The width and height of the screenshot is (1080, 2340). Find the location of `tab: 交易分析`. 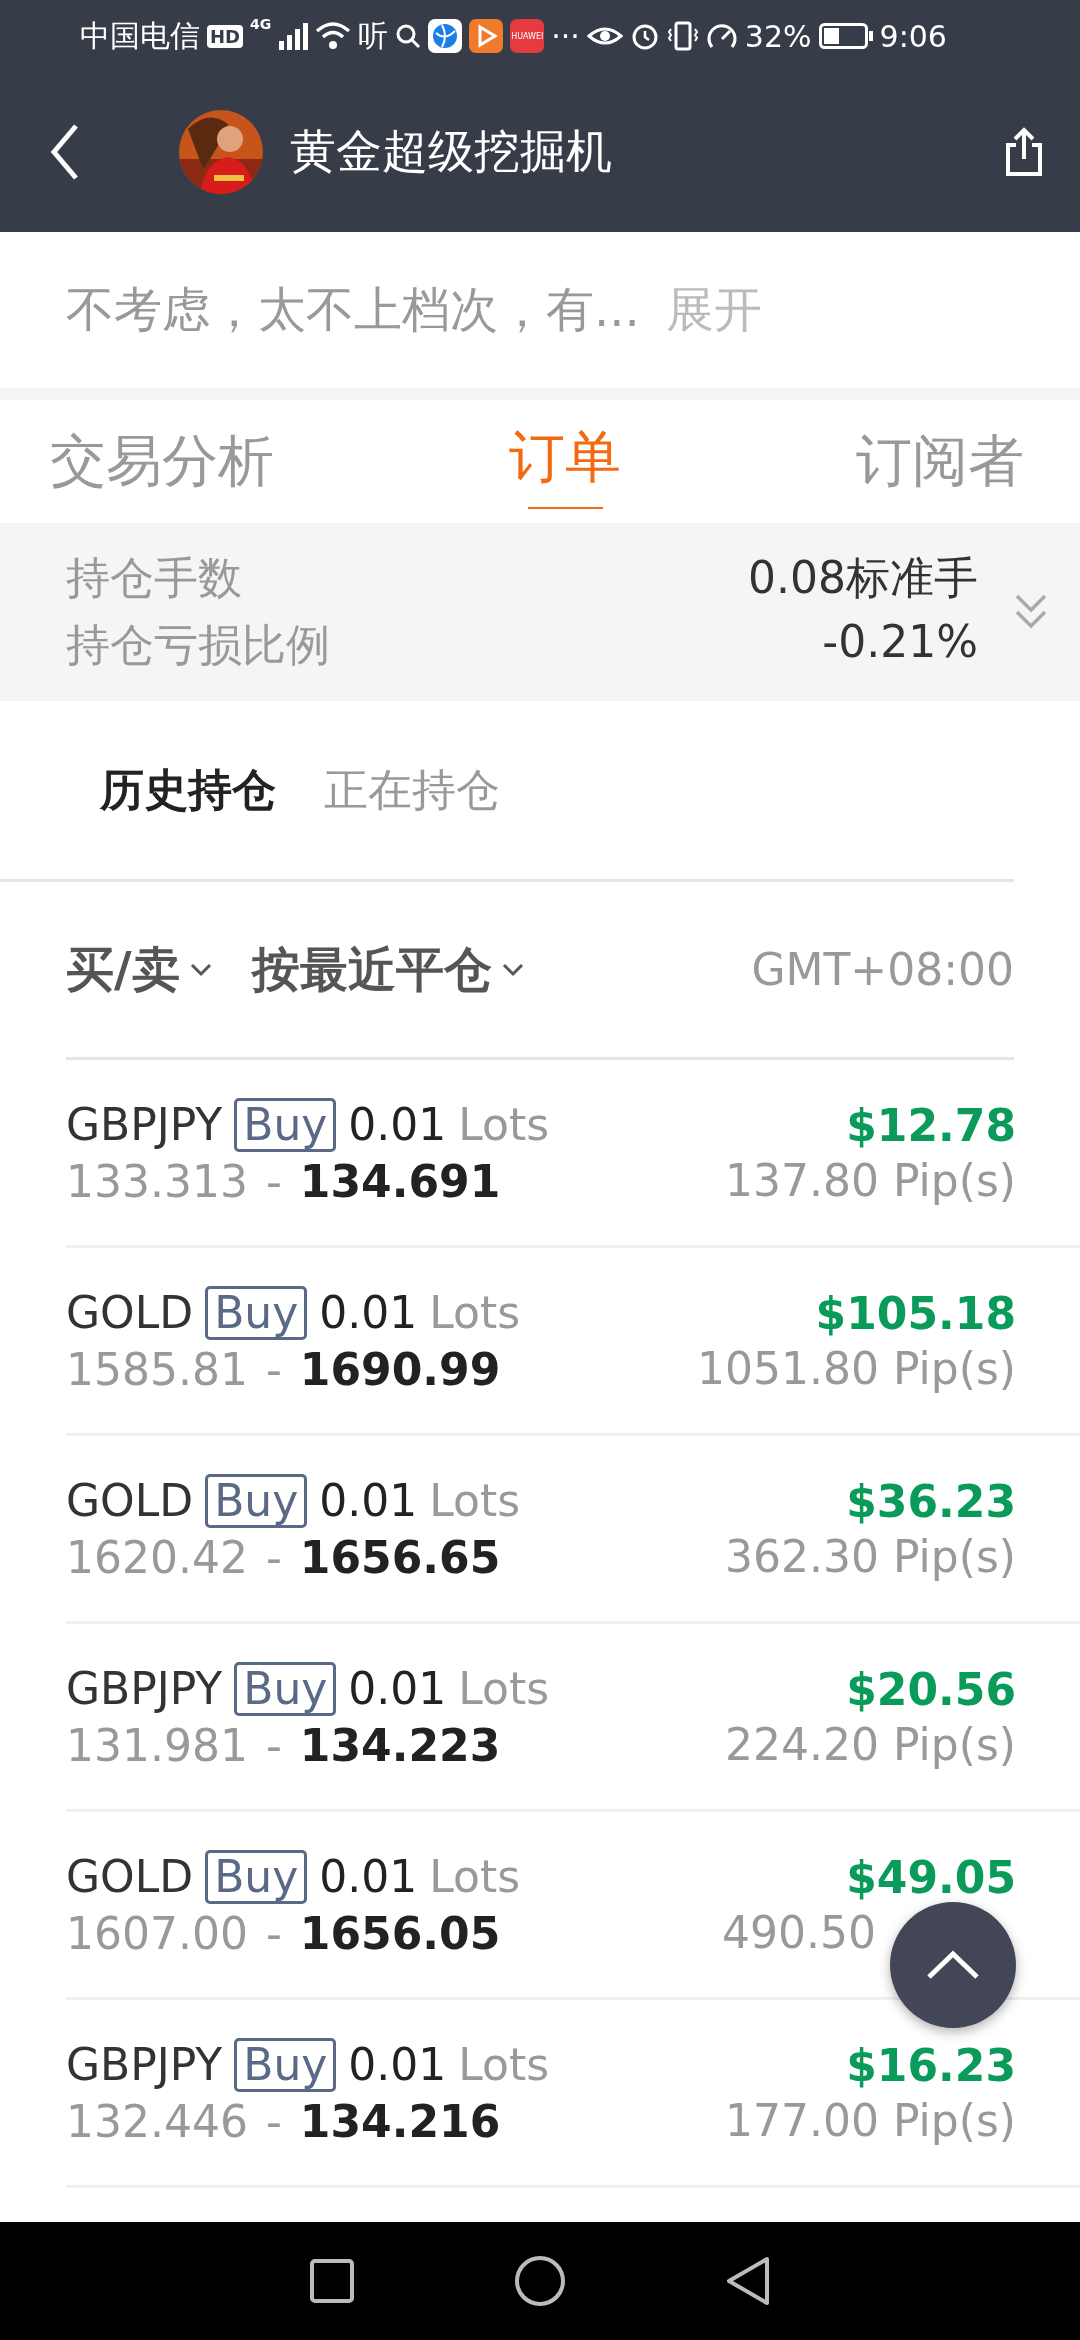

tab: 交易分析 is located at coordinates (162, 461).